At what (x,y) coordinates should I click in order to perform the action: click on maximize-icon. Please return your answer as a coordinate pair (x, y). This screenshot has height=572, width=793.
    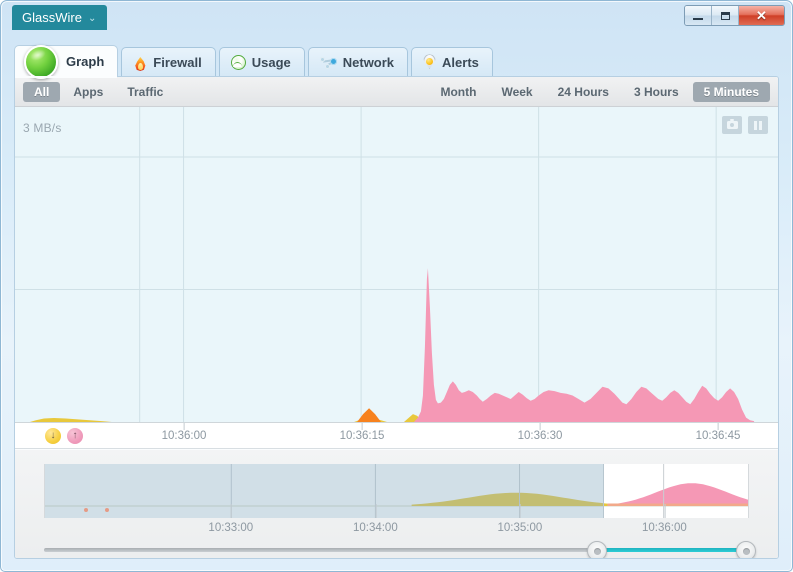
    Looking at the image, I should click on (725, 15).